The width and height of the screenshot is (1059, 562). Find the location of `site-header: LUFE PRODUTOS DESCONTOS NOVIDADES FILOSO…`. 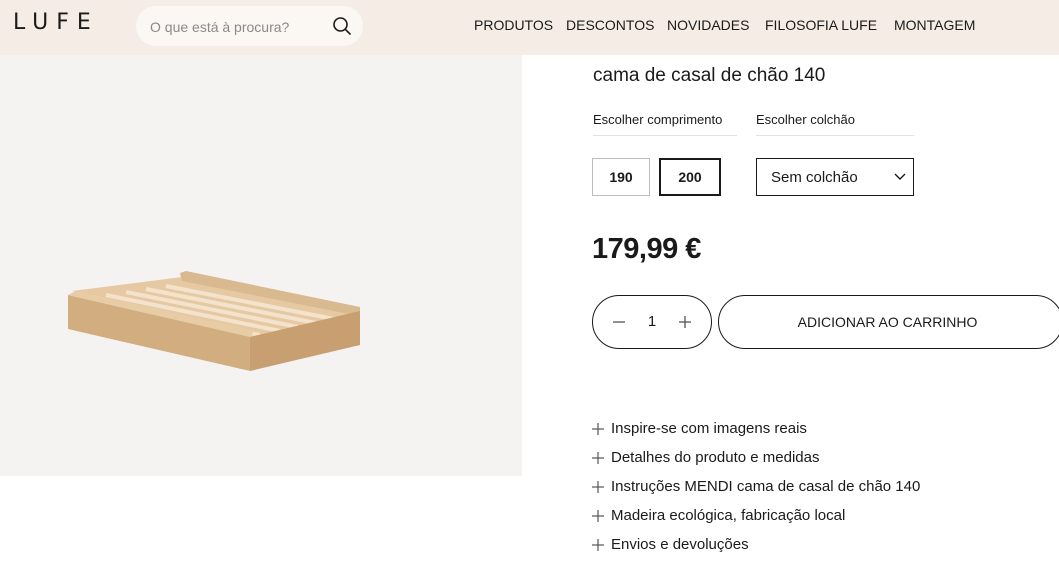

site-header: LUFE PRODUTOS DESCONTOS NOVIDADES FILOSO… is located at coordinates (529, 27).